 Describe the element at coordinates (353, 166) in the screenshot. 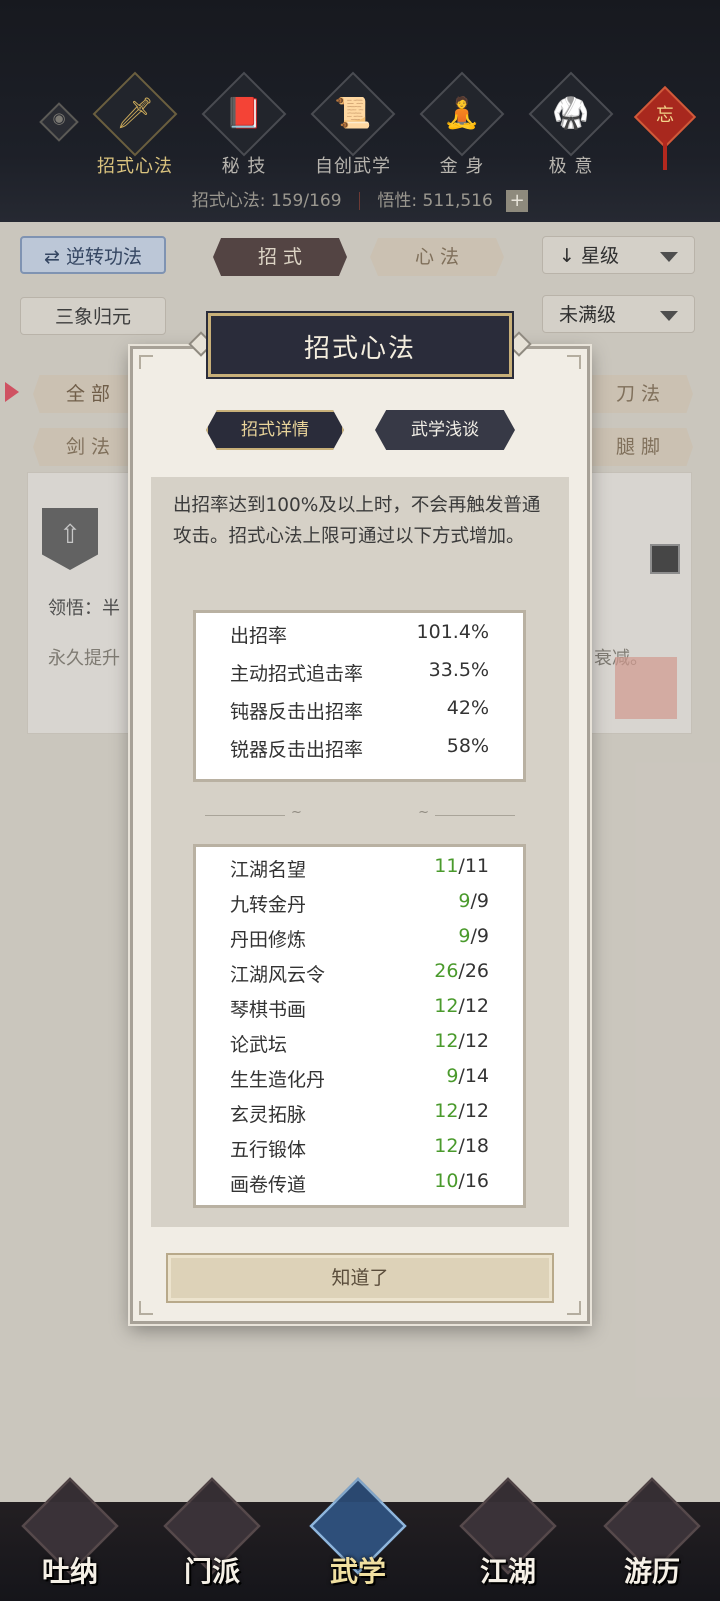

I see `top-tab-label: 自创武学` at that location.